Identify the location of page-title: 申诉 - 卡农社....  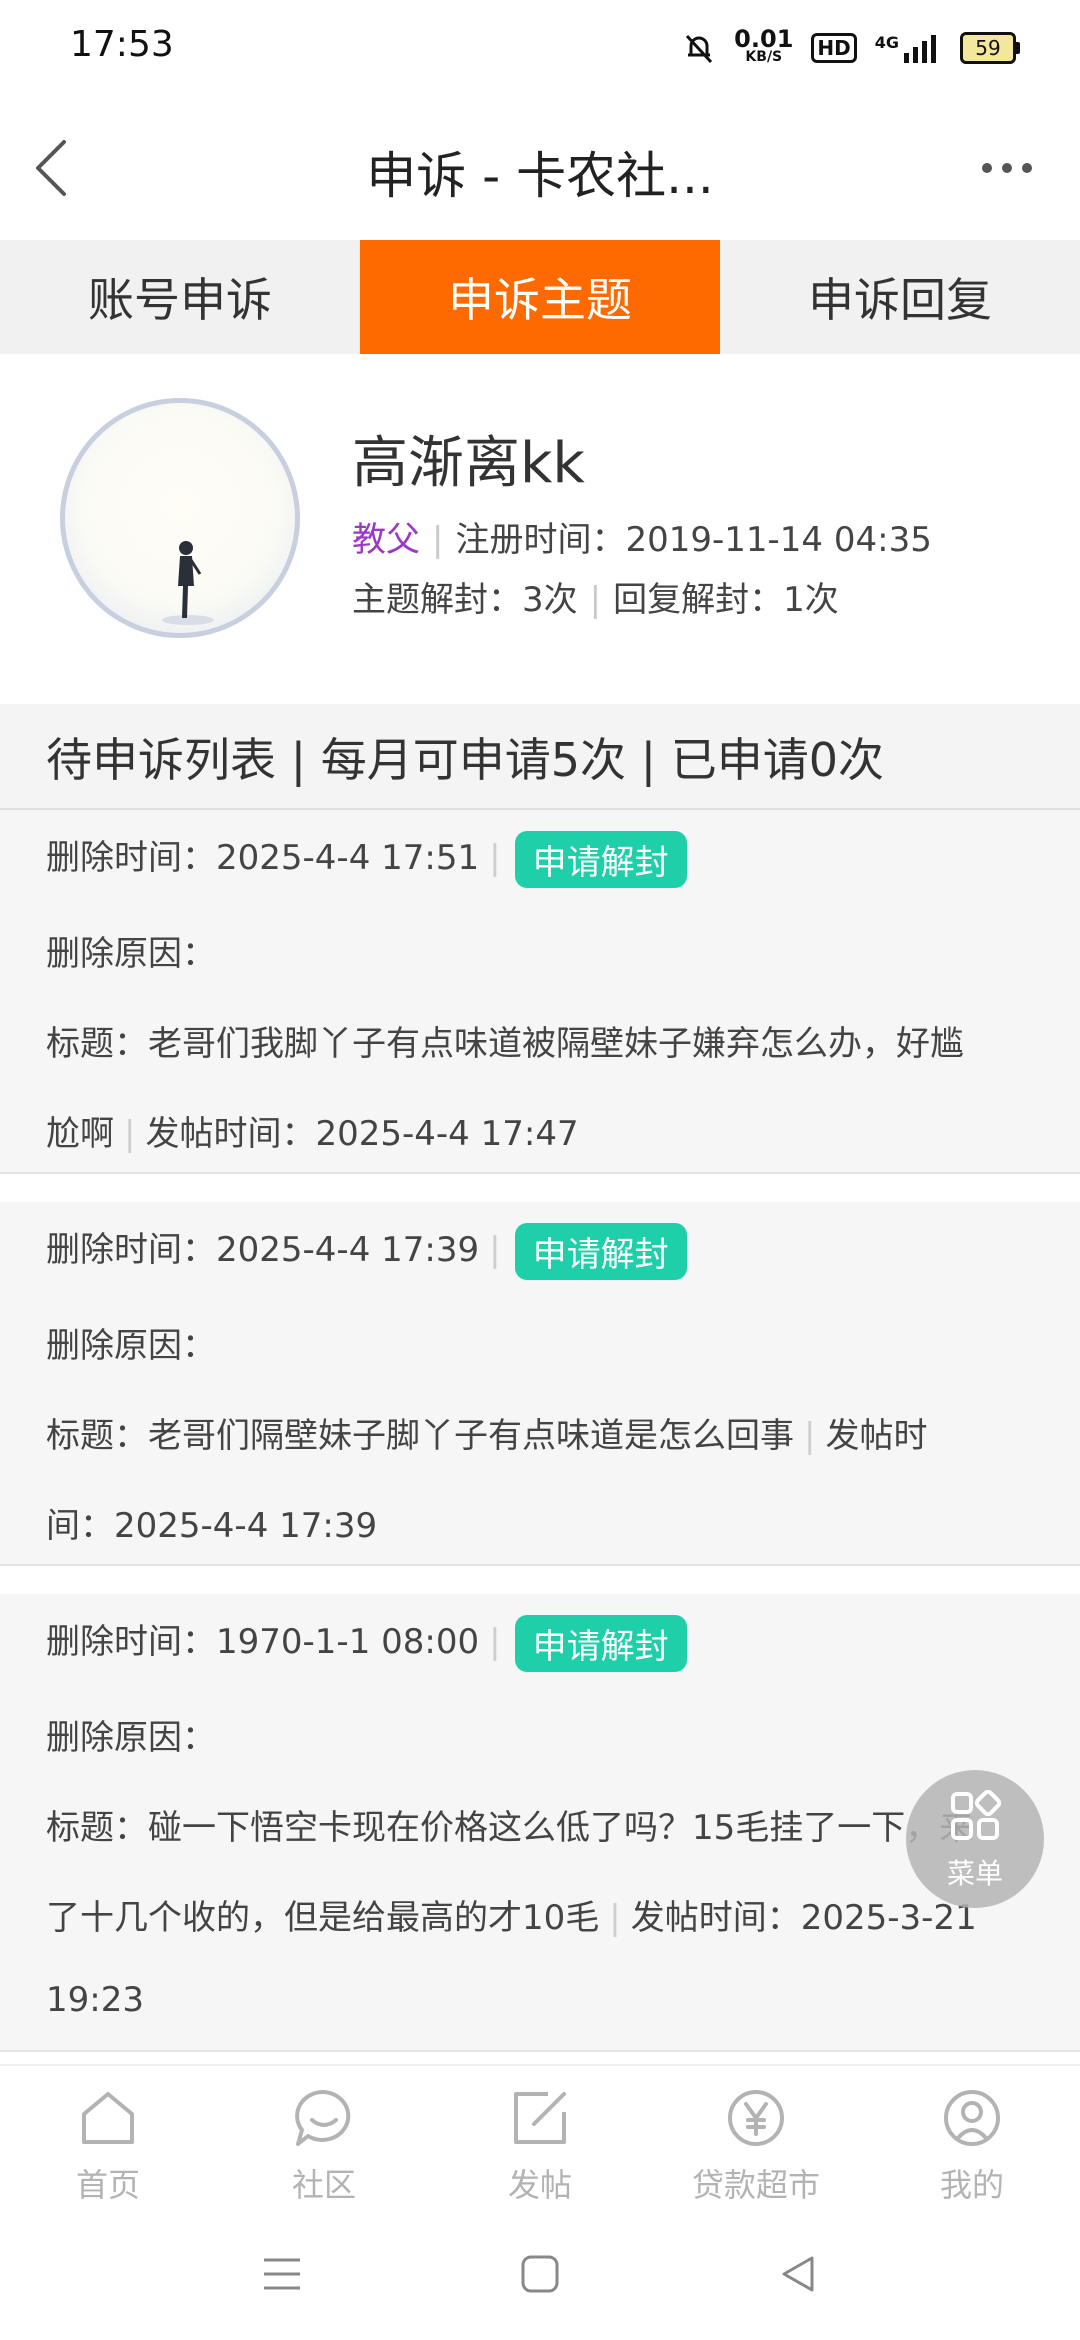
(540, 176).